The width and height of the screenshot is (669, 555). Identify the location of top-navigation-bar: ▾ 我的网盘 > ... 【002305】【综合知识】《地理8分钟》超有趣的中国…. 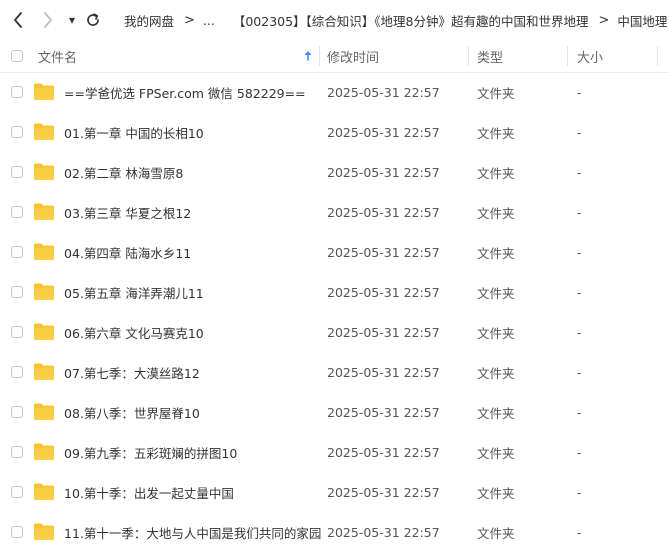
(334, 20).